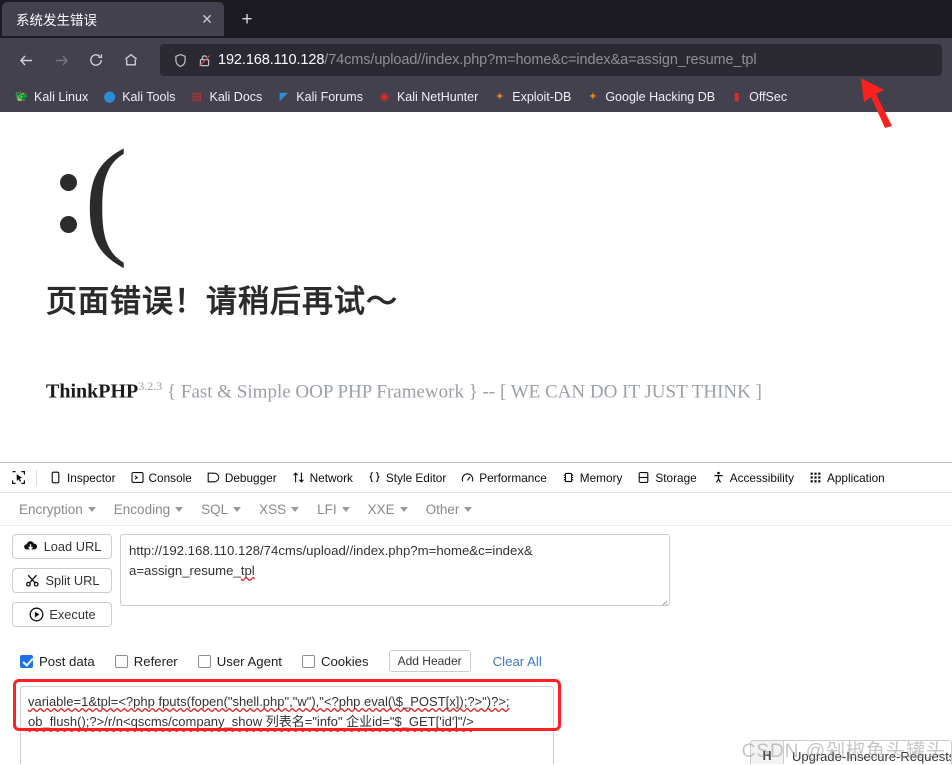 This screenshot has width=952, height=765. What do you see at coordinates (247, 570) in the screenshot?
I see `url-input-line2-misspelled: tpl` at bounding box center [247, 570].